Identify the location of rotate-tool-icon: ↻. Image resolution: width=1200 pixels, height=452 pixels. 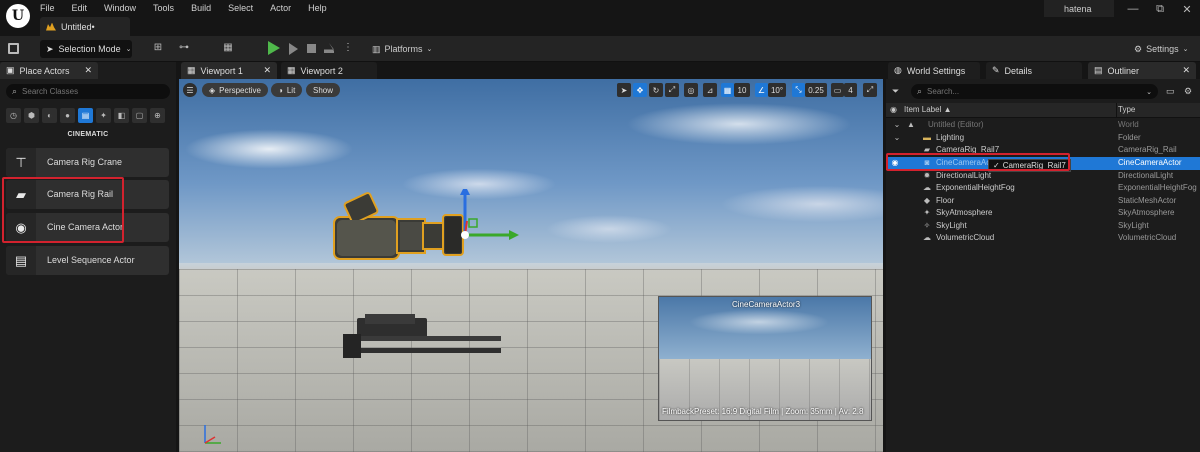
(656, 90).